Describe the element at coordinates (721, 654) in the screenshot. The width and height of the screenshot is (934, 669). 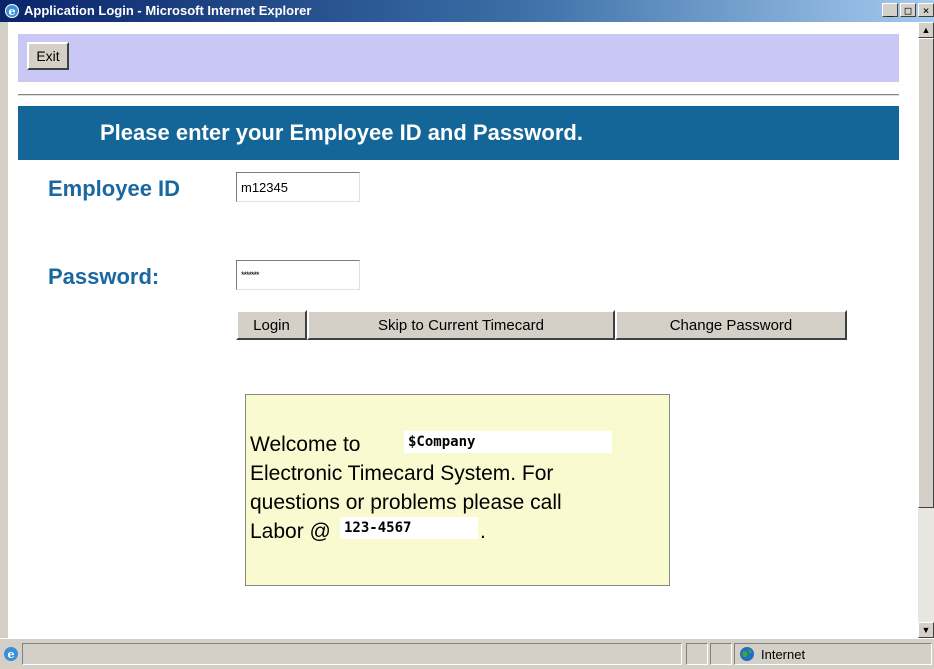
I see `status-pane-lock` at that location.